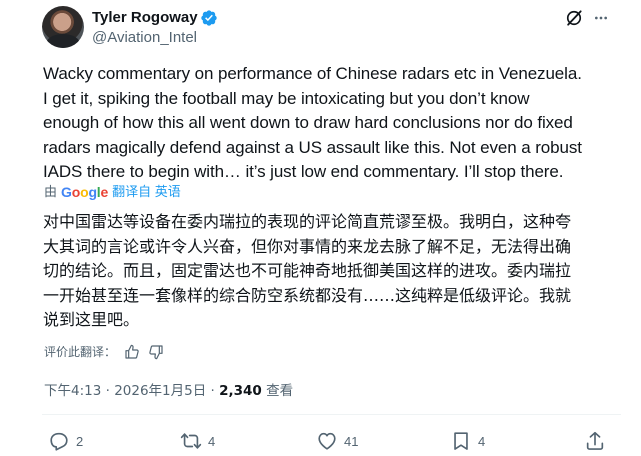 Image resolution: width=641 pixels, height=456 pixels. What do you see at coordinates (307, 270) in the screenshot?
I see `translated-text-line: 切的结论。而且，固定雷达也不可能神奇地抵御美国这样的进攻。委内瑞拉` at bounding box center [307, 270].